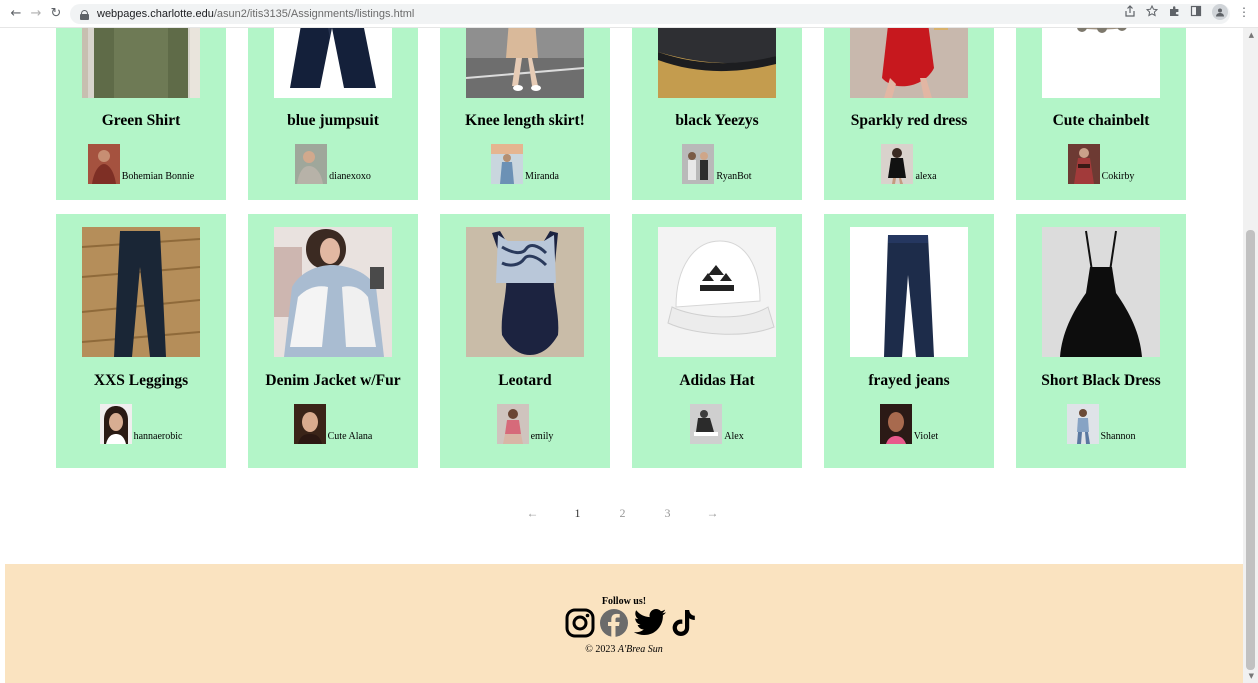  What do you see at coordinates (624, 601) in the screenshot?
I see `follow-us-label: Follow us!` at bounding box center [624, 601].